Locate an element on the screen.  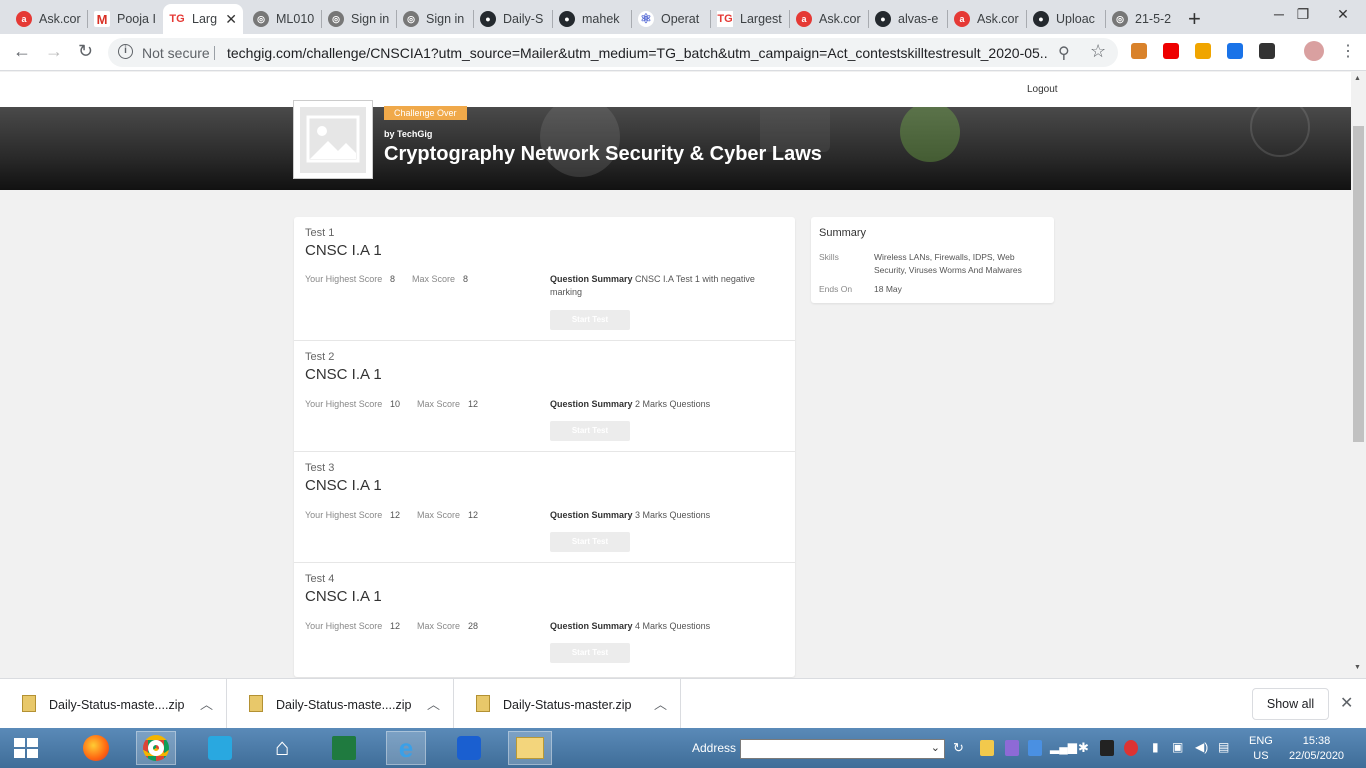
tab-21-5: ◎ 21-5-2 is located at coordinates (1143, 19).